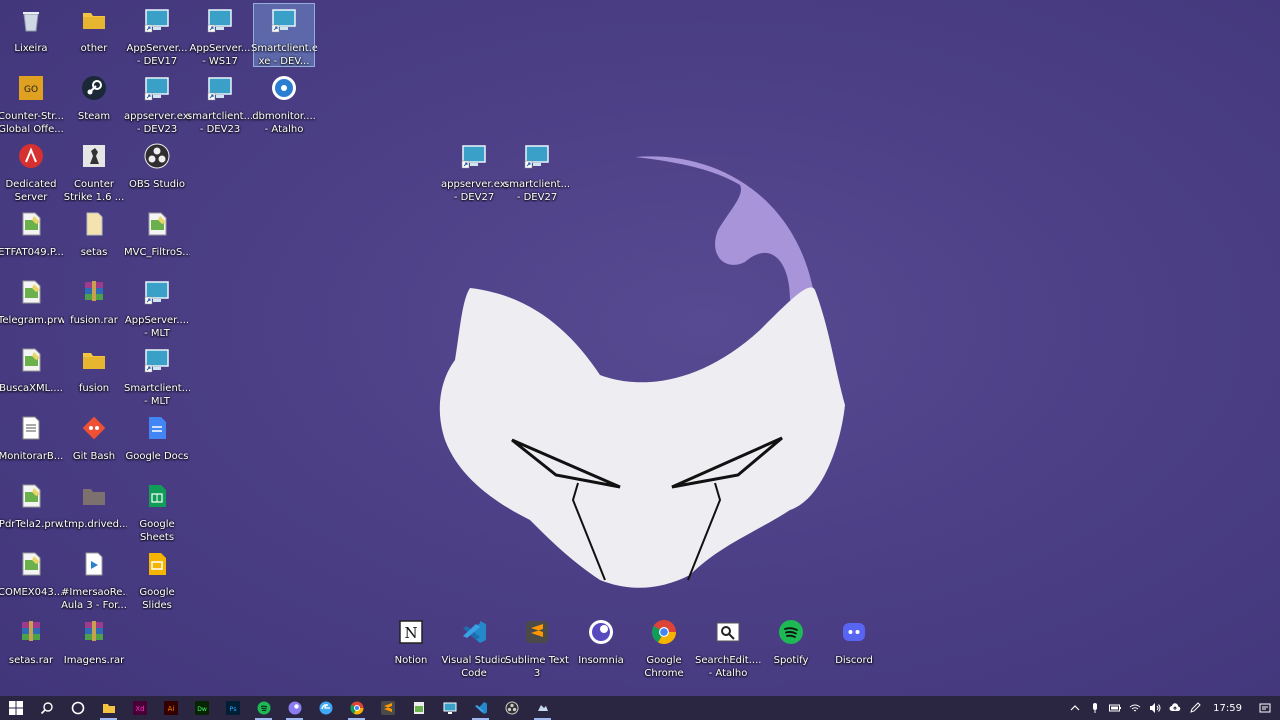 This screenshot has width=1280, height=720. What do you see at coordinates (854, 660) in the screenshot?
I see `desktop-icon-label: Discord` at bounding box center [854, 660].